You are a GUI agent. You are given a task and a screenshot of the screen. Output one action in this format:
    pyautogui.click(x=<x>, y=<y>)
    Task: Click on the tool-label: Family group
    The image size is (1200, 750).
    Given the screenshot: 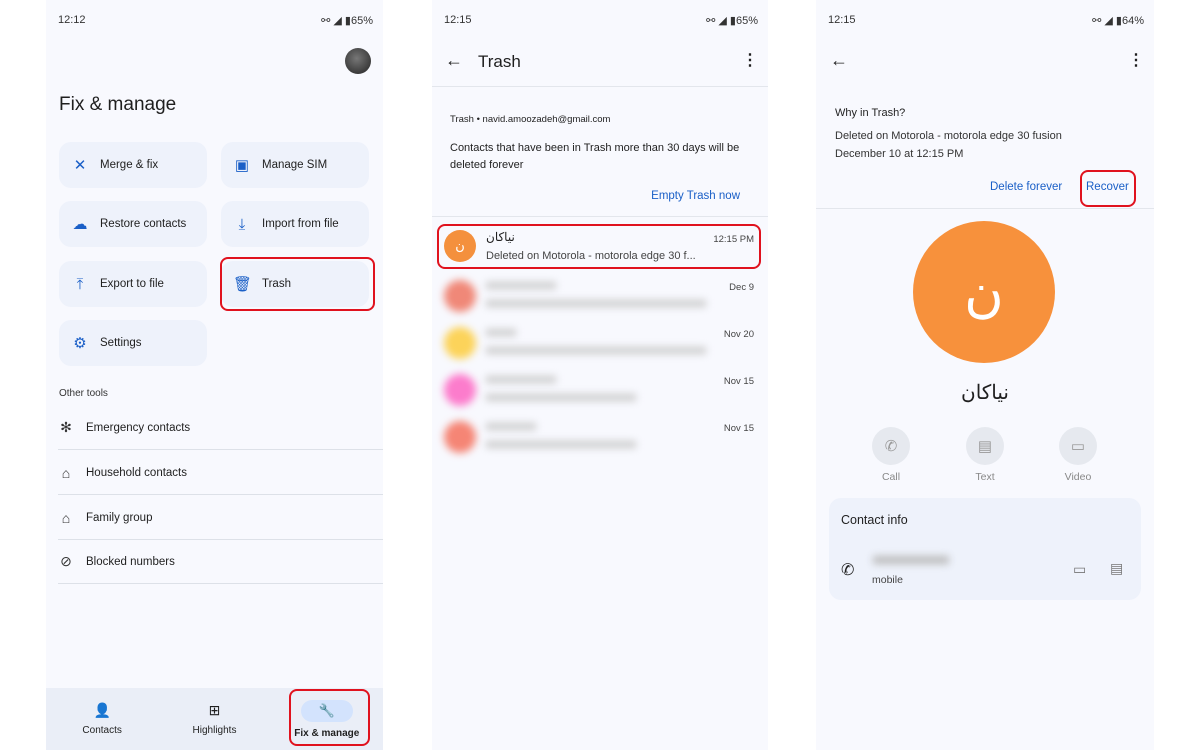 What is the action you would take?
    pyautogui.click(x=119, y=517)
    